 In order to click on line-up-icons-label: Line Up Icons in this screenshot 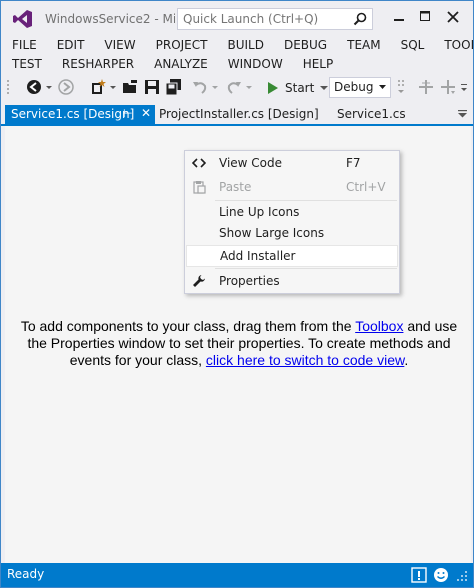, I will do `click(259, 212)`.